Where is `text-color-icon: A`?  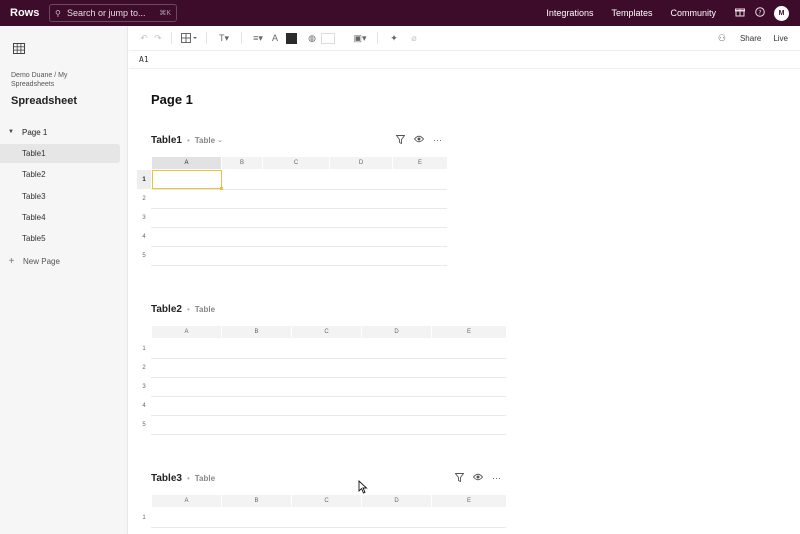
text-color-icon: A is located at coordinates (275, 38).